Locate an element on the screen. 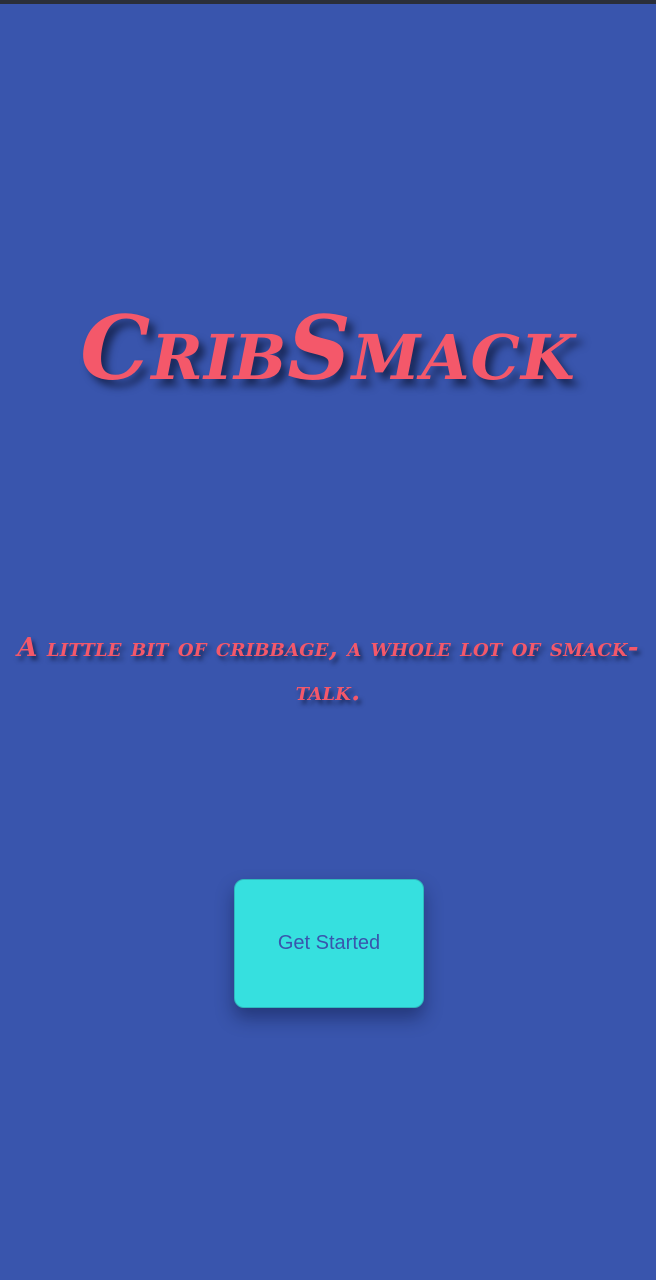 This screenshot has width=656, height=1280. app-title: CribSmack is located at coordinates (328, 348).